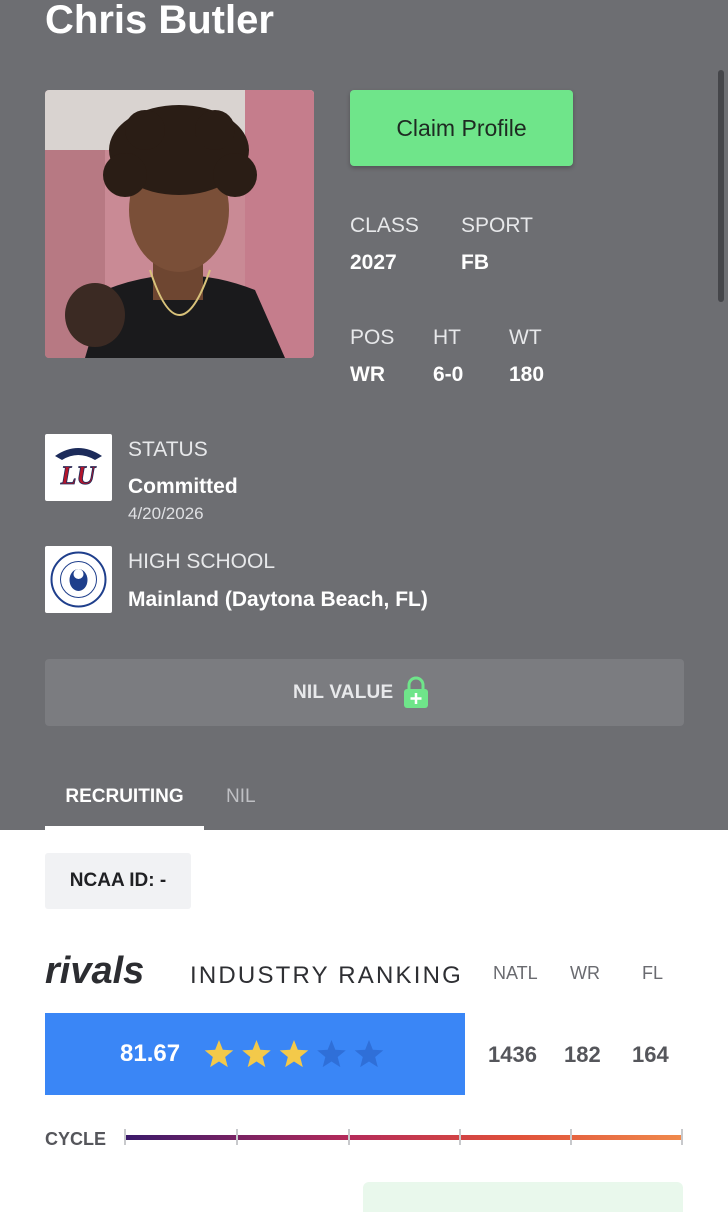 The image size is (728, 1212). I want to click on high-school-value: Mainland (Daytona Beach, FL), so click(278, 600).